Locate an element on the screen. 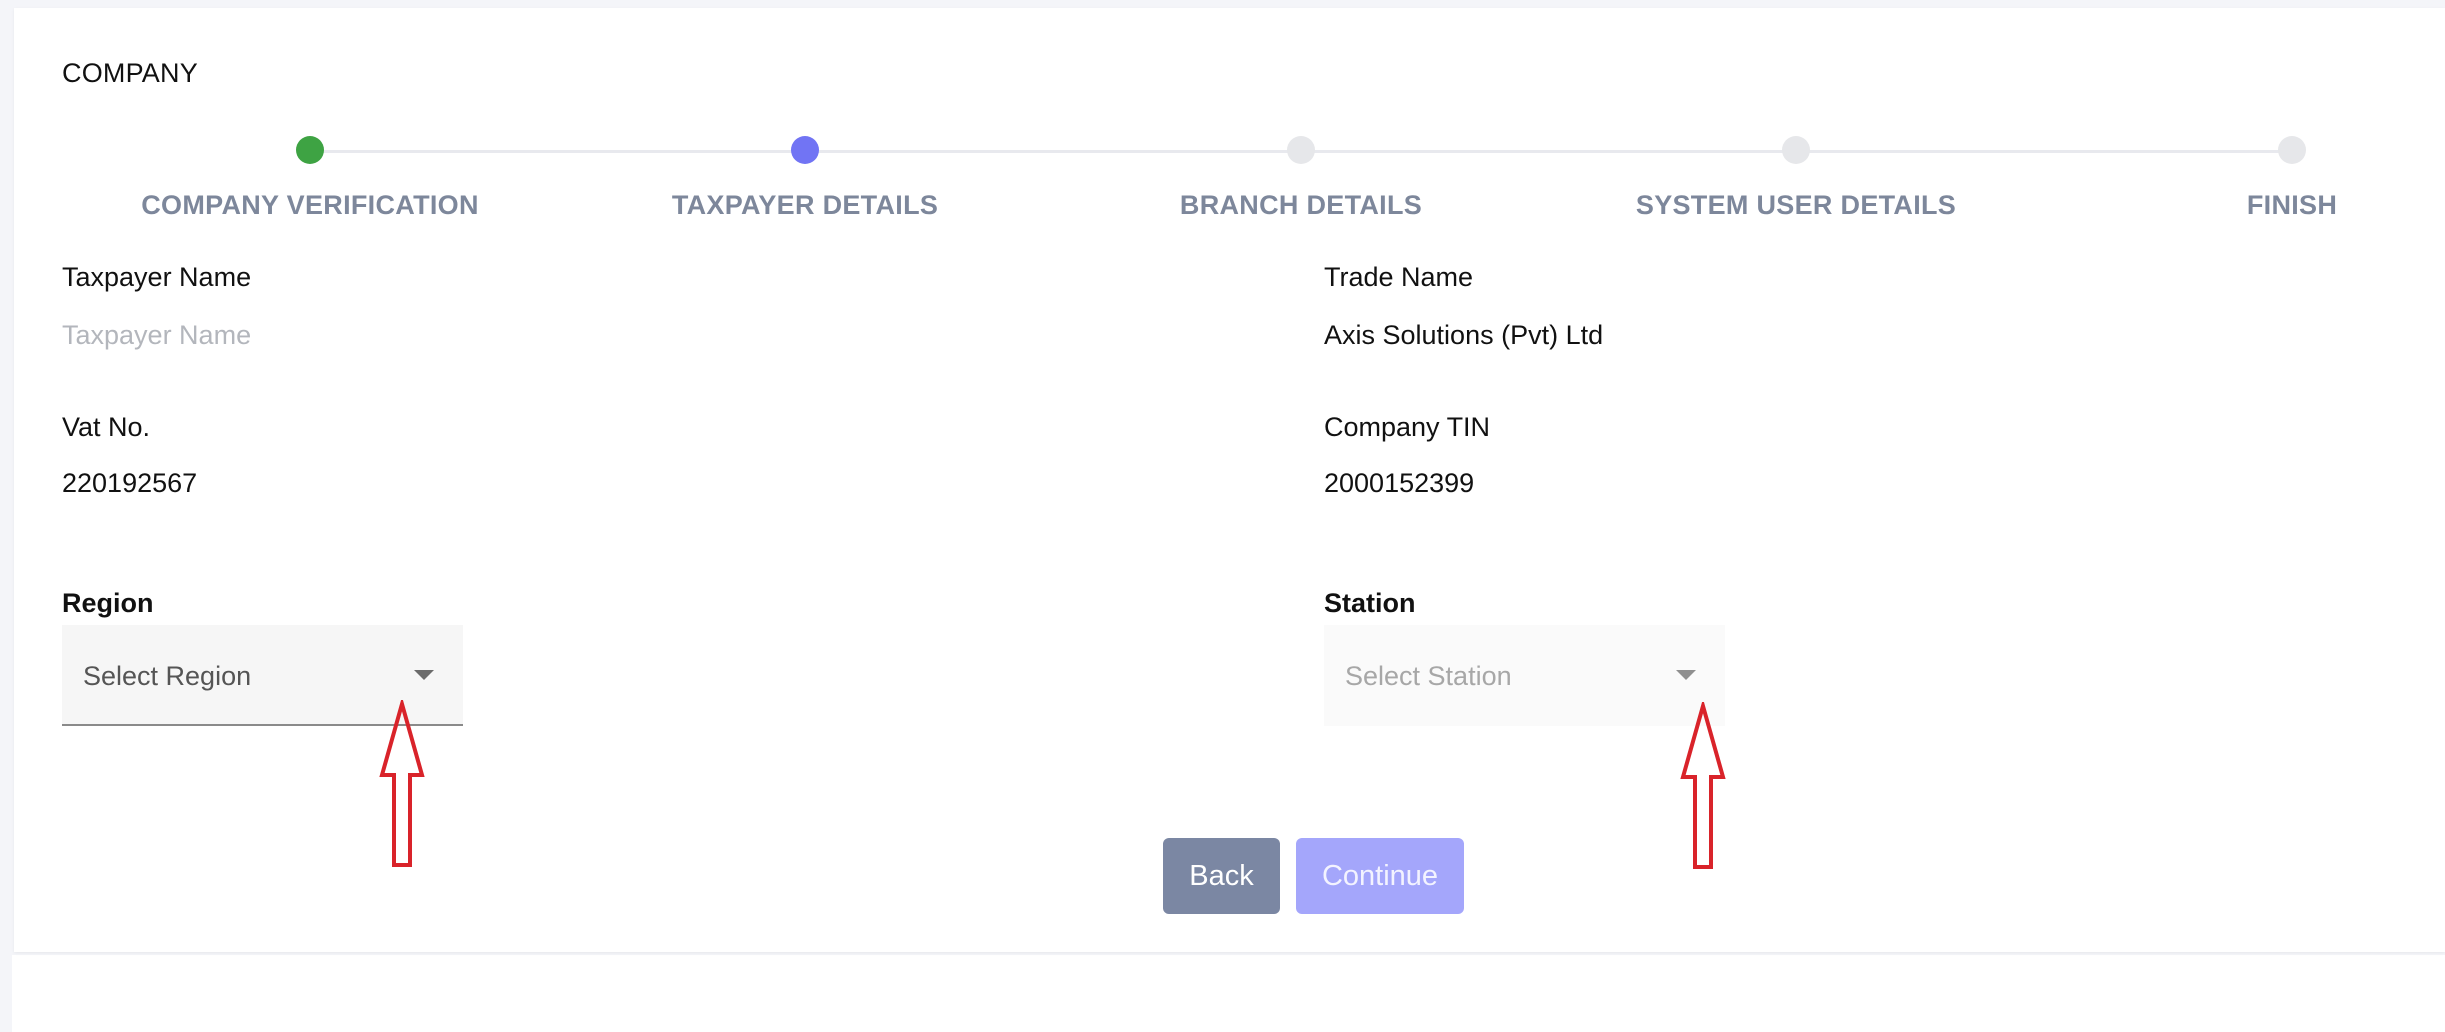  step-label: TAXPAYER DETAILS is located at coordinates (805, 205).